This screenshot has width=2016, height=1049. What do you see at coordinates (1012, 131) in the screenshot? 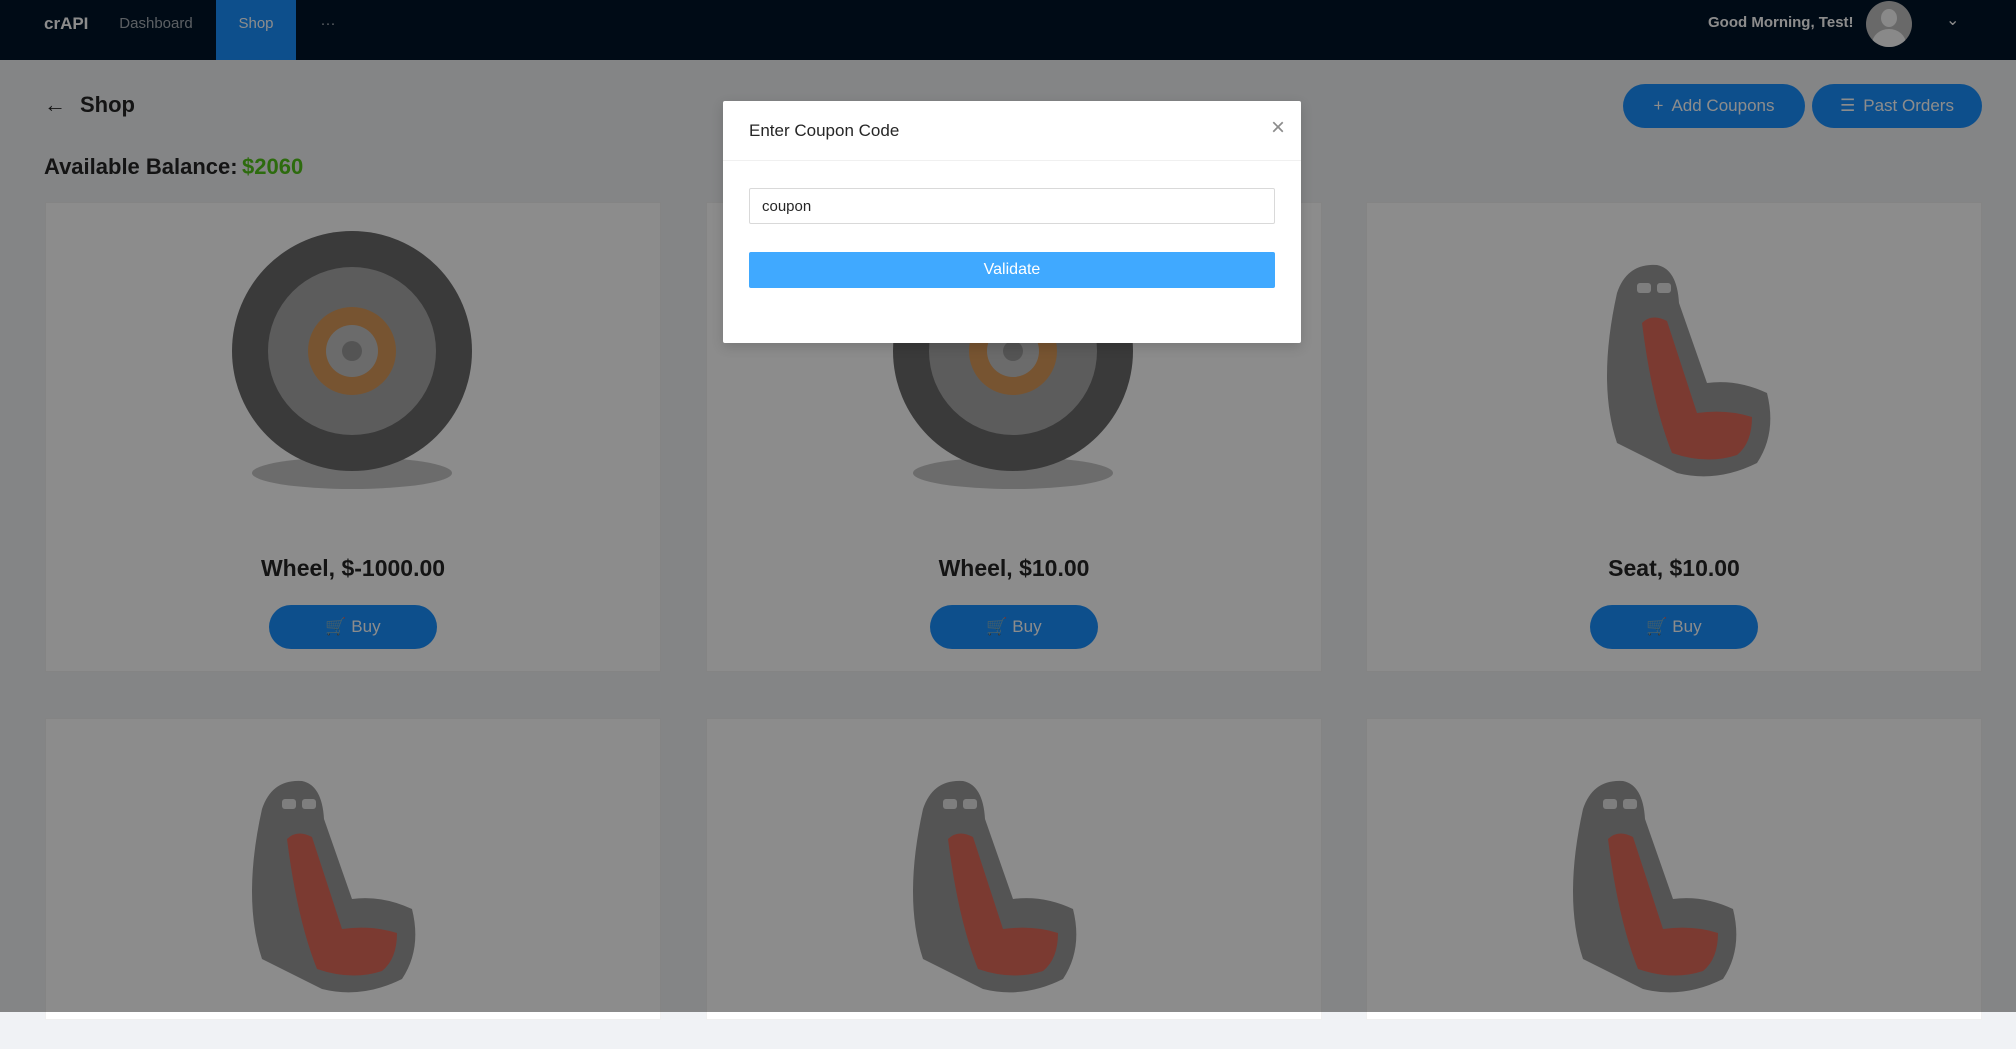
I see `modal-header: Enter Coupon Code ×` at bounding box center [1012, 131].